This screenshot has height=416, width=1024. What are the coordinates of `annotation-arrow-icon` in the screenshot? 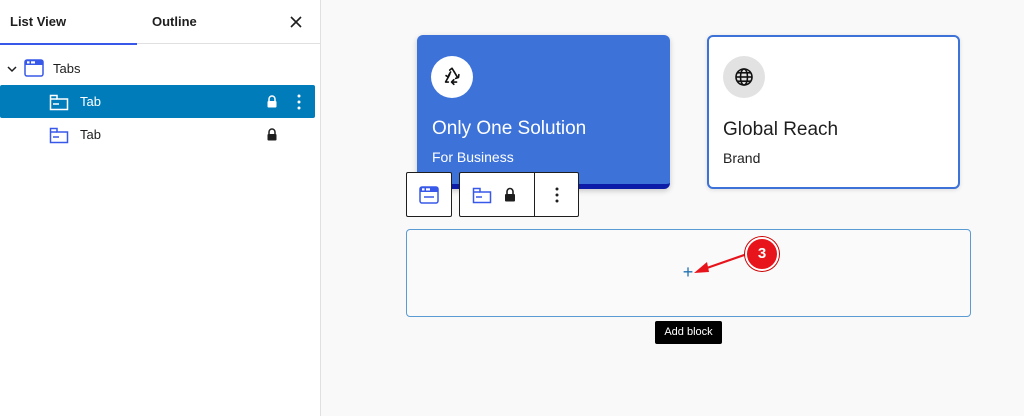 It's located at (722, 262).